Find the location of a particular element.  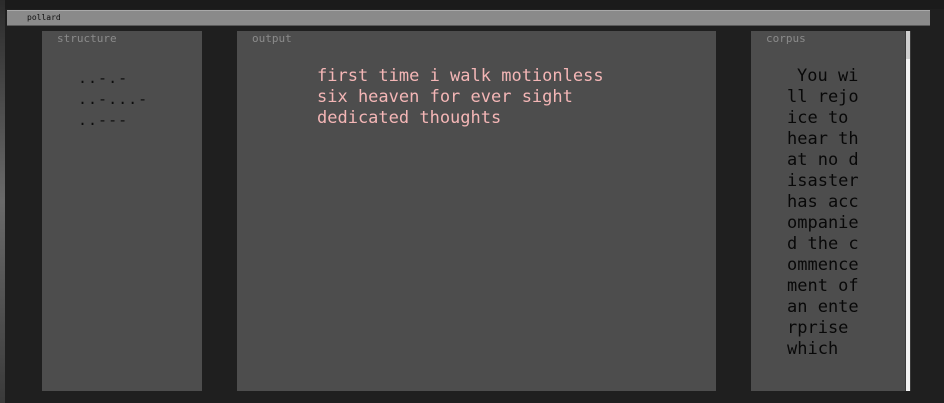

corpus-scrollbar-thumb is located at coordinates (908, 211).